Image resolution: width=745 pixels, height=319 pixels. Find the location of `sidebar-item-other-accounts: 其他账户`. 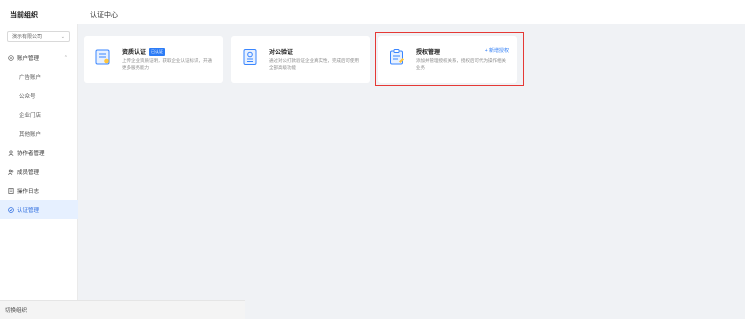

sidebar-item-other-accounts: 其他账户 is located at coordinates (39, 133).